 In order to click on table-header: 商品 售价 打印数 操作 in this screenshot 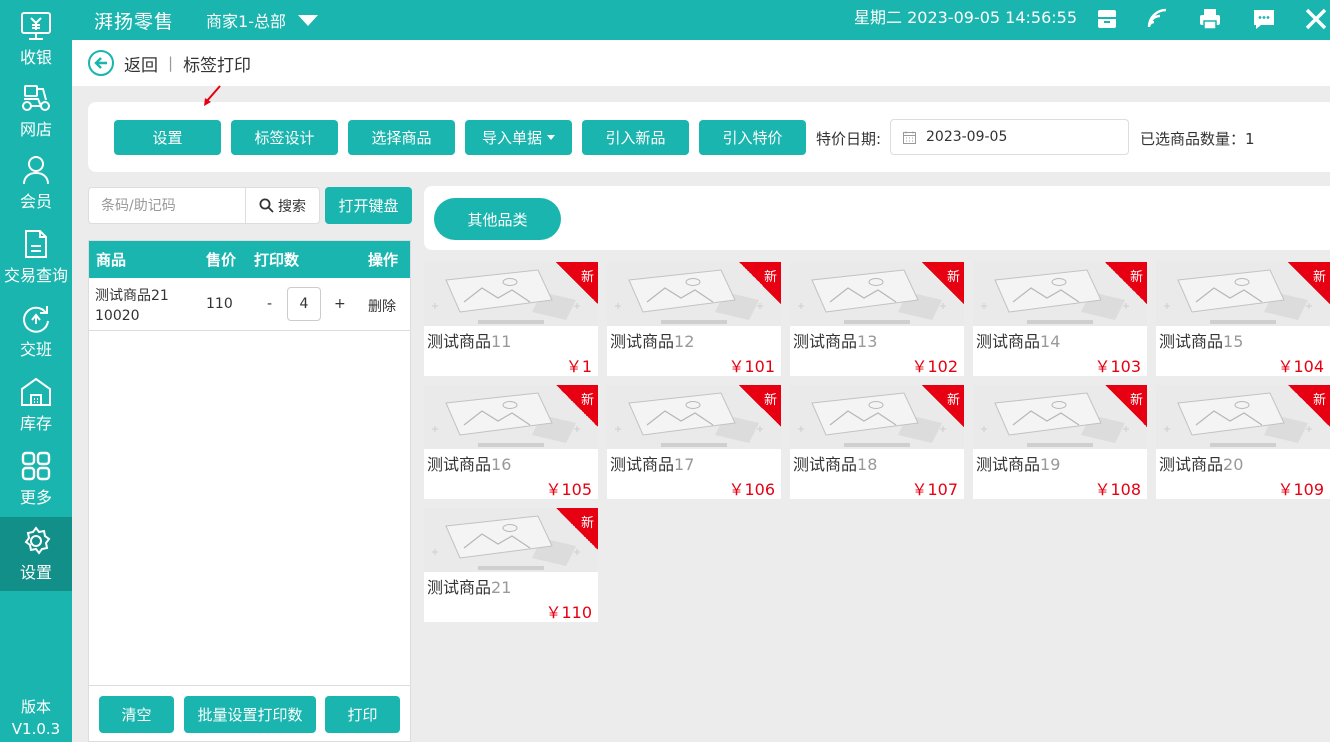, I will do `click(249, 259)`.